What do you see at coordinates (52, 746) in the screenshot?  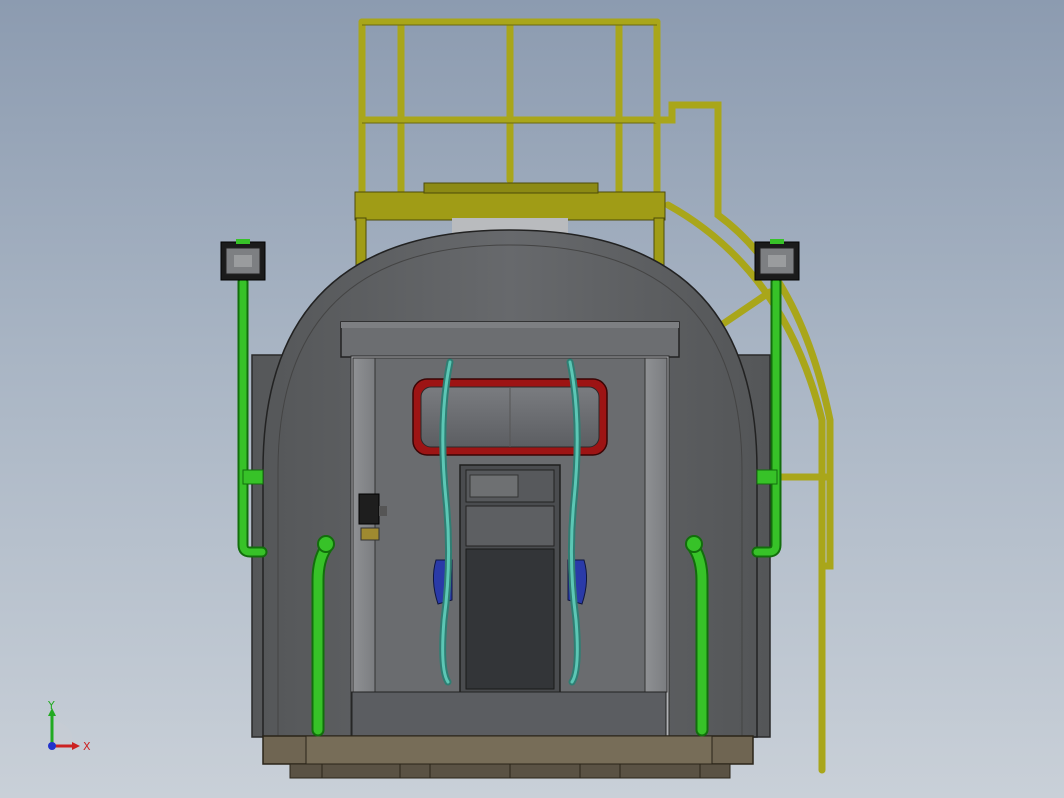 I see `triad-z-axis` at bounding box center [52, 746].